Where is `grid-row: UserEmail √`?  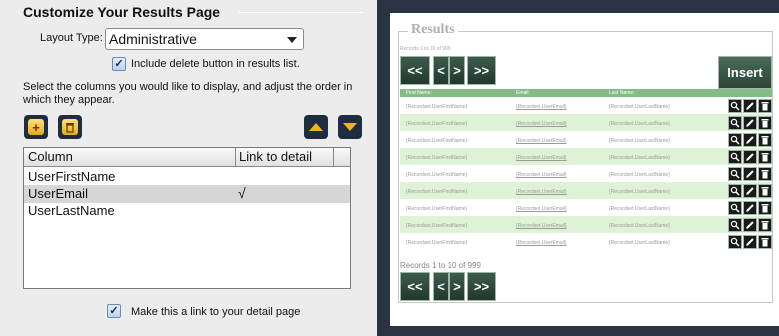
grid-row: UserEmail √ is located at coordinates (187, 194).